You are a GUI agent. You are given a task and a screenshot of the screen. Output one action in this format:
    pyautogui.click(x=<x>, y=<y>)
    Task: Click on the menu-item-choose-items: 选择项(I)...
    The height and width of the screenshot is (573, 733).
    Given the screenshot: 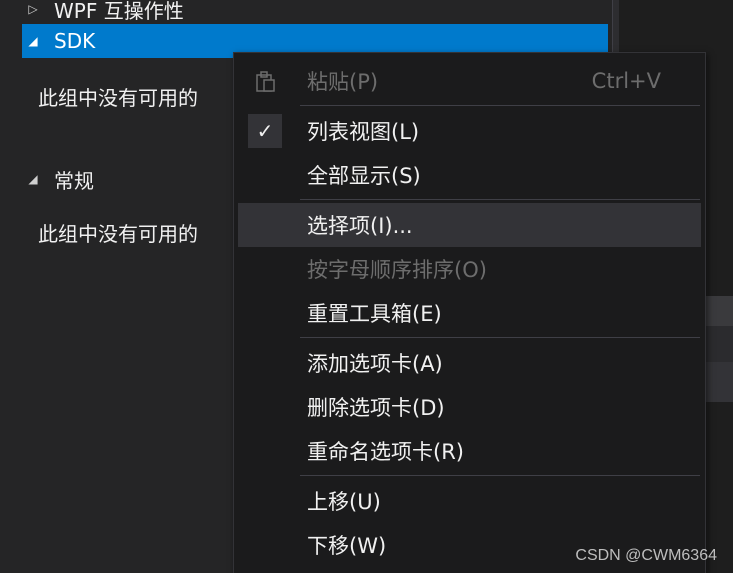 What is the action you would take?
    pyautogui.click(x=469, y=225)
    